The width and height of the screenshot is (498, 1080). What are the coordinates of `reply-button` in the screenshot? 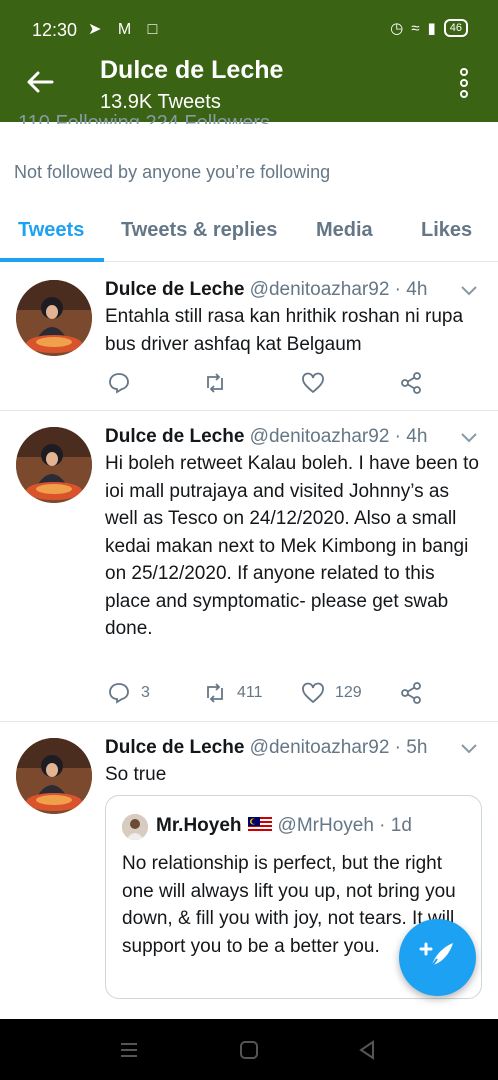 It's located at (124, 383).